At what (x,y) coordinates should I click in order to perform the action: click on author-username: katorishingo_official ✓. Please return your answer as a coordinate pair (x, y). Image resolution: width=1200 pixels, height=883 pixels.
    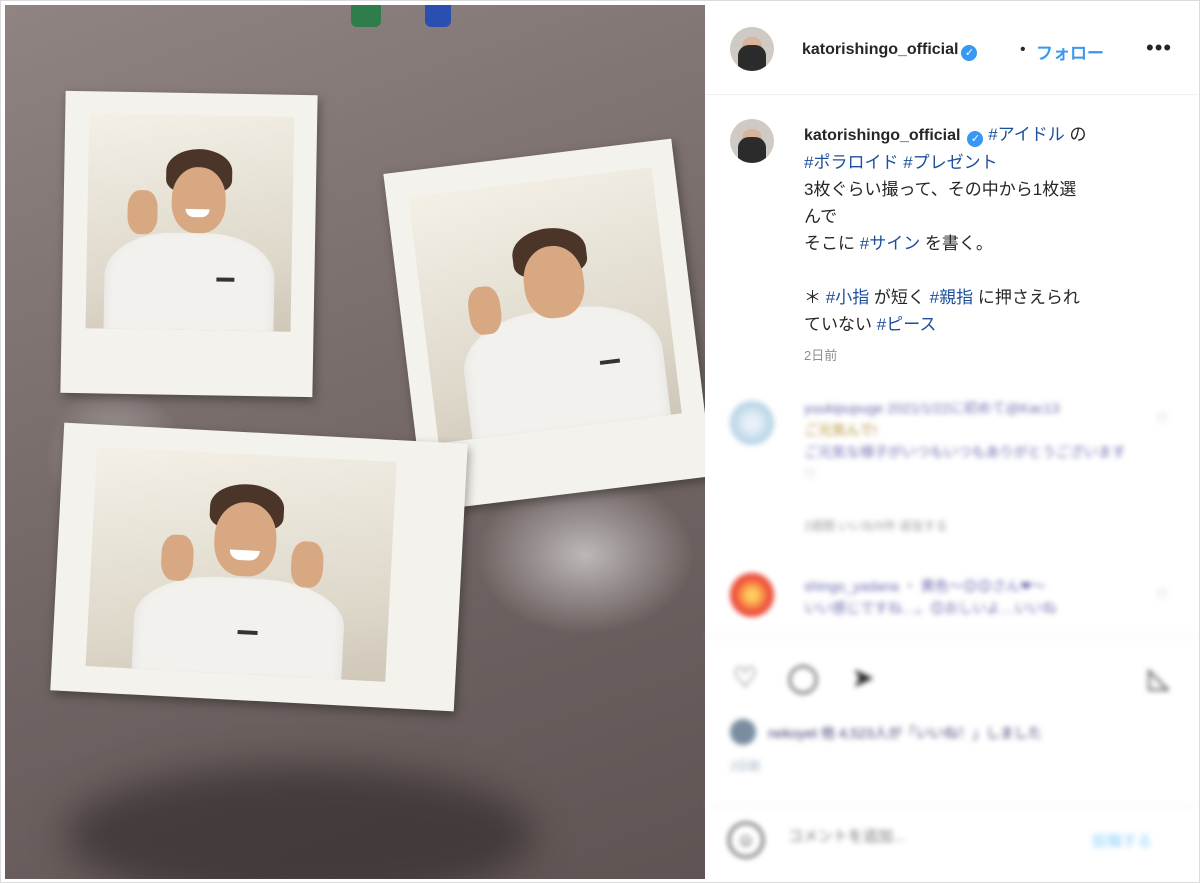
    Looking at the image, I should click on (890, 51).